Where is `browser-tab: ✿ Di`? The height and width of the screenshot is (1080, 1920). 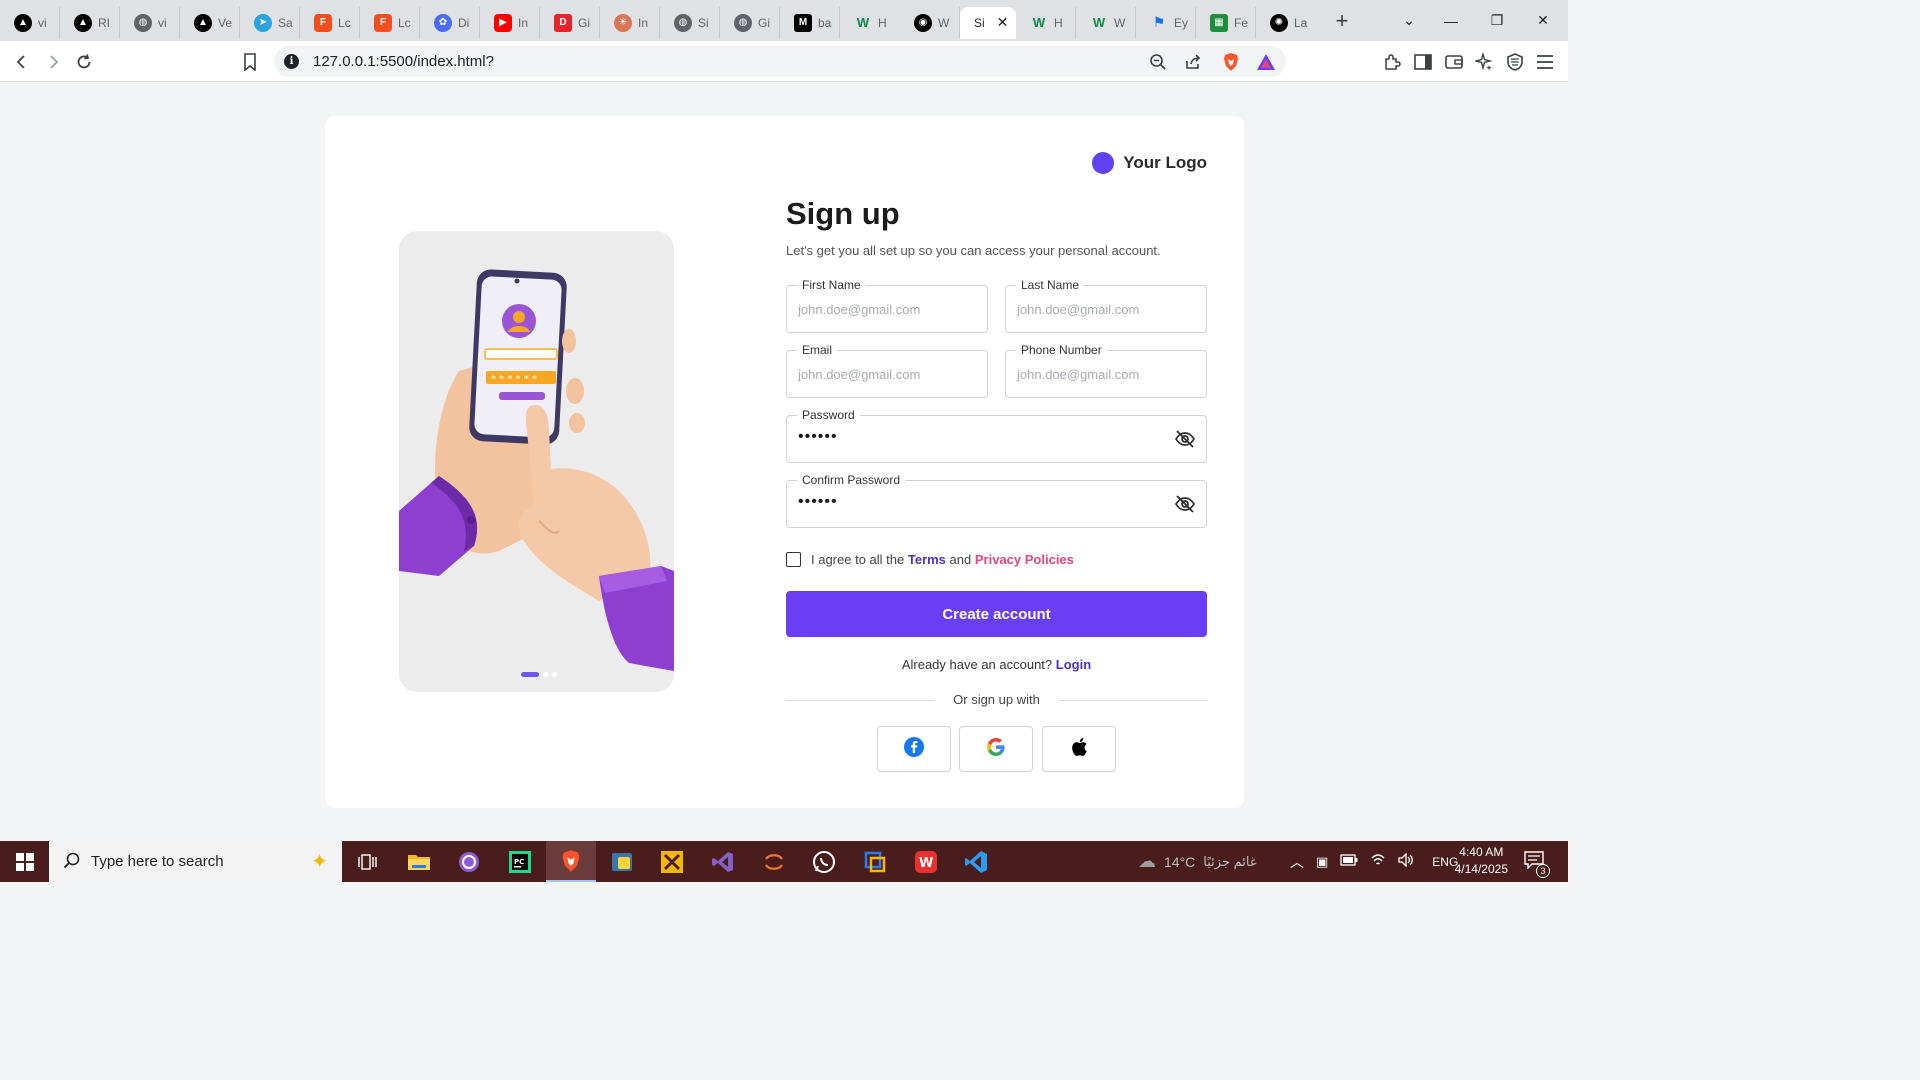 browser-tab: ✿ Di is located at coordinates (450, 22).